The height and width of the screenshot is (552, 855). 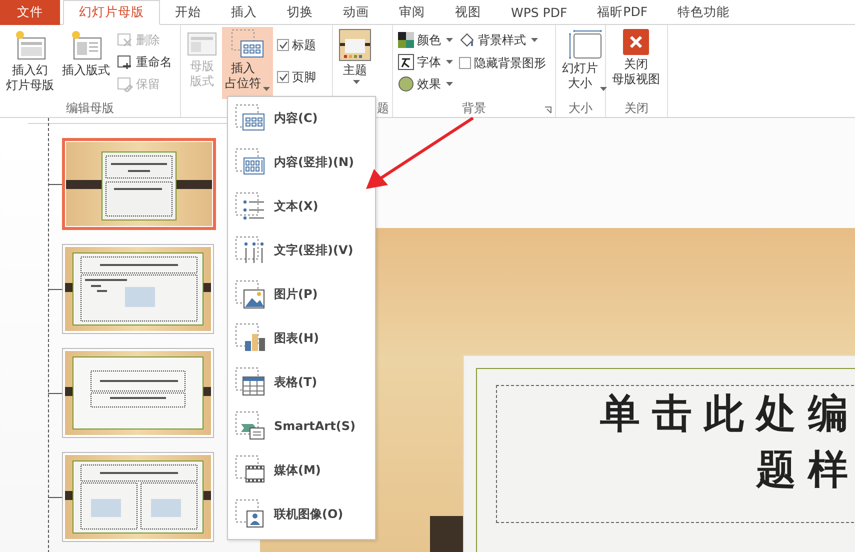 I want to click on menu-item: 文字(竖排)(V), so click(x=301, y=250).